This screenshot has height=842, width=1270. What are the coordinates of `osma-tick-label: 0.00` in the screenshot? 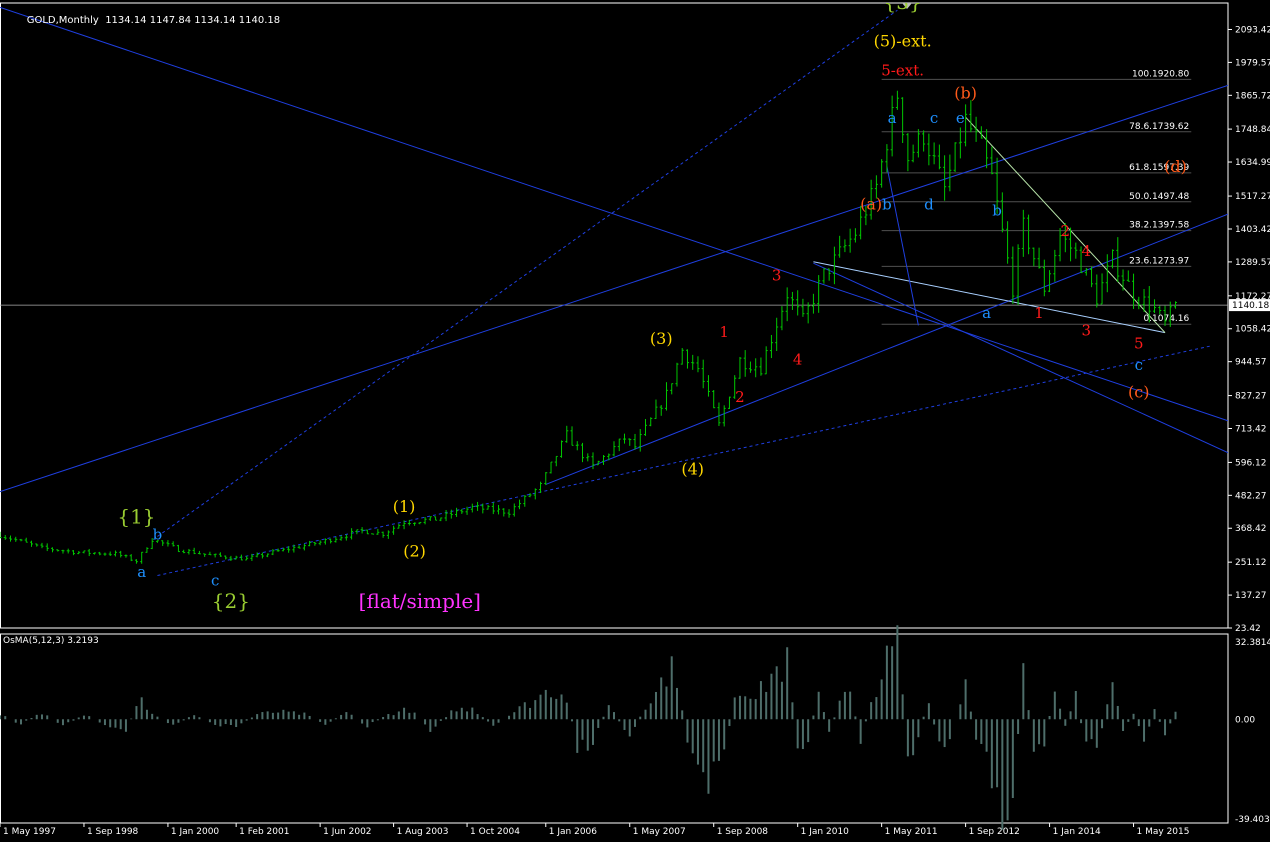 It's located at (1245, 720).